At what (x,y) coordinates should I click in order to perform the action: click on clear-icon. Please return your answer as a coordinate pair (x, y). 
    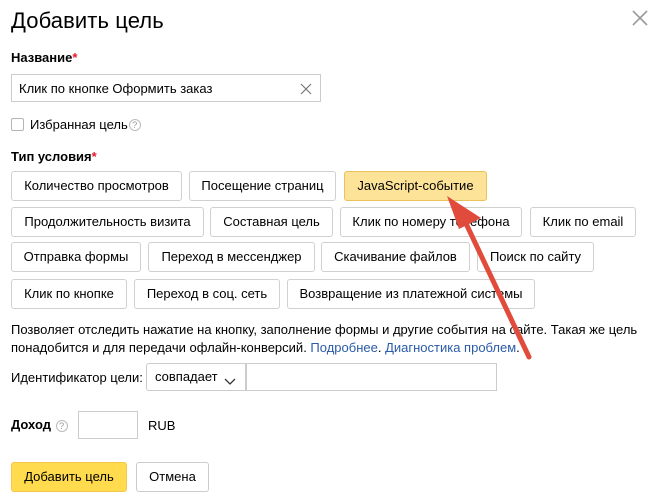
    Looking at the image, I should click on (306, 88).